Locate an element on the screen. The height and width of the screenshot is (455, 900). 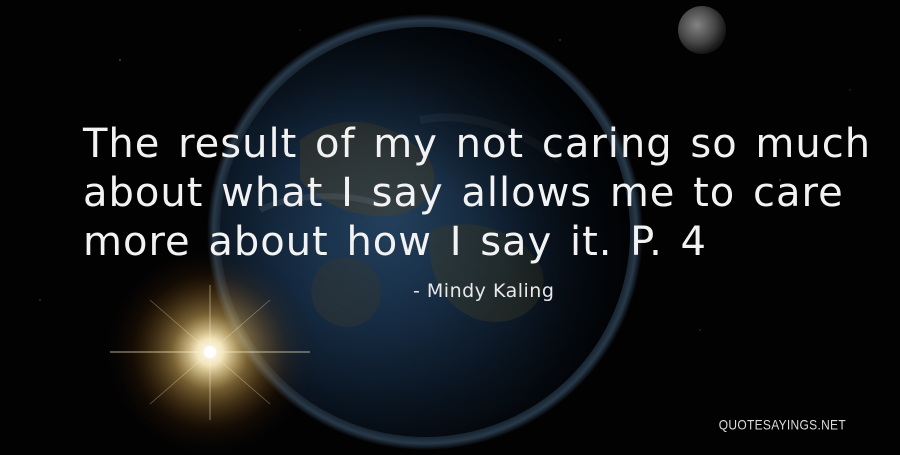
quote-author: - Mindy Kaling is located at coordinates (484, 291).